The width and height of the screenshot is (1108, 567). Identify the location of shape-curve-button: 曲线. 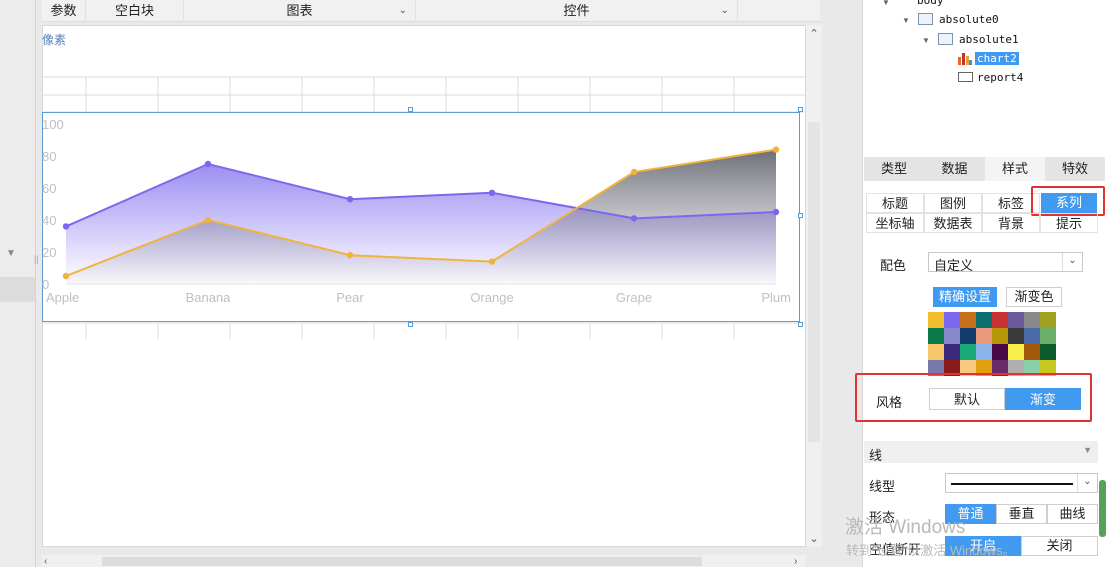
(1072, 514).